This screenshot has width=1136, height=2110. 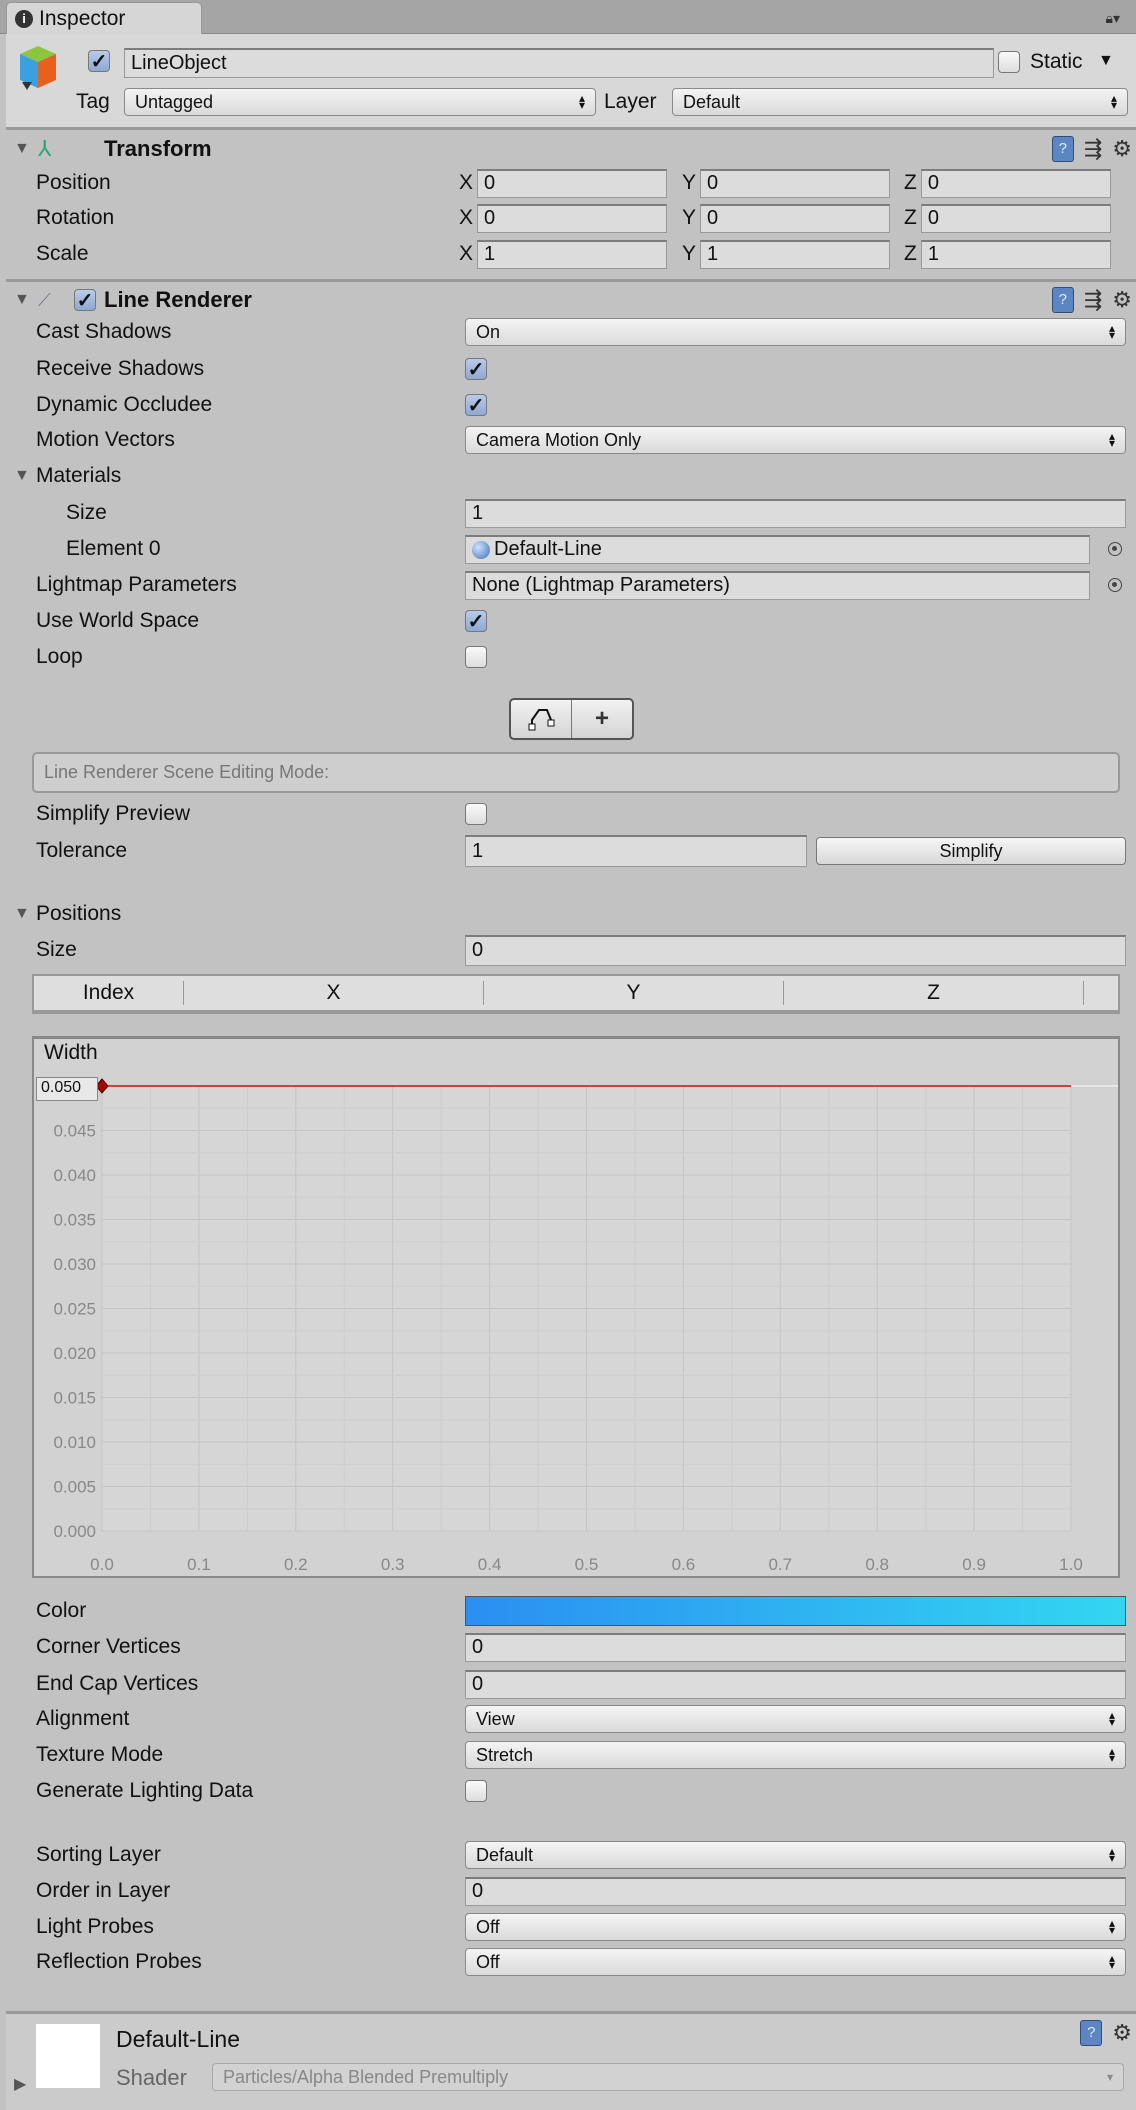 I want to click on shader-dropdown: Particles/Alpha Blended Premultiply ▾, so click(x=668, y=2077).